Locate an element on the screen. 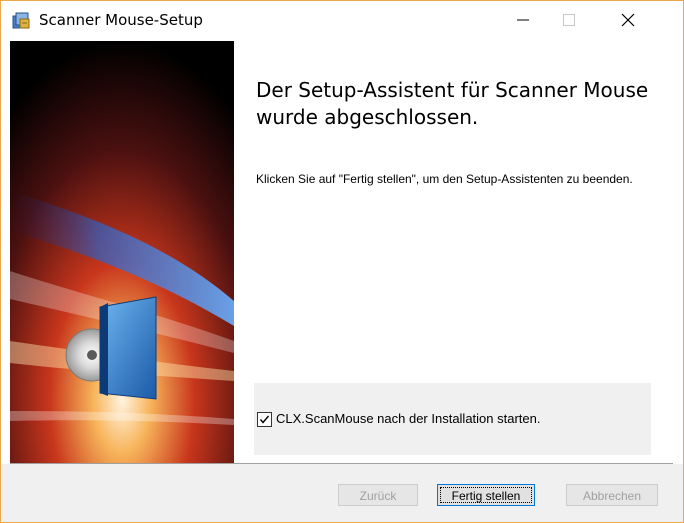 The width and height of the screenshot is (684, 523). minimize-button is located at coordinates (523, 20).